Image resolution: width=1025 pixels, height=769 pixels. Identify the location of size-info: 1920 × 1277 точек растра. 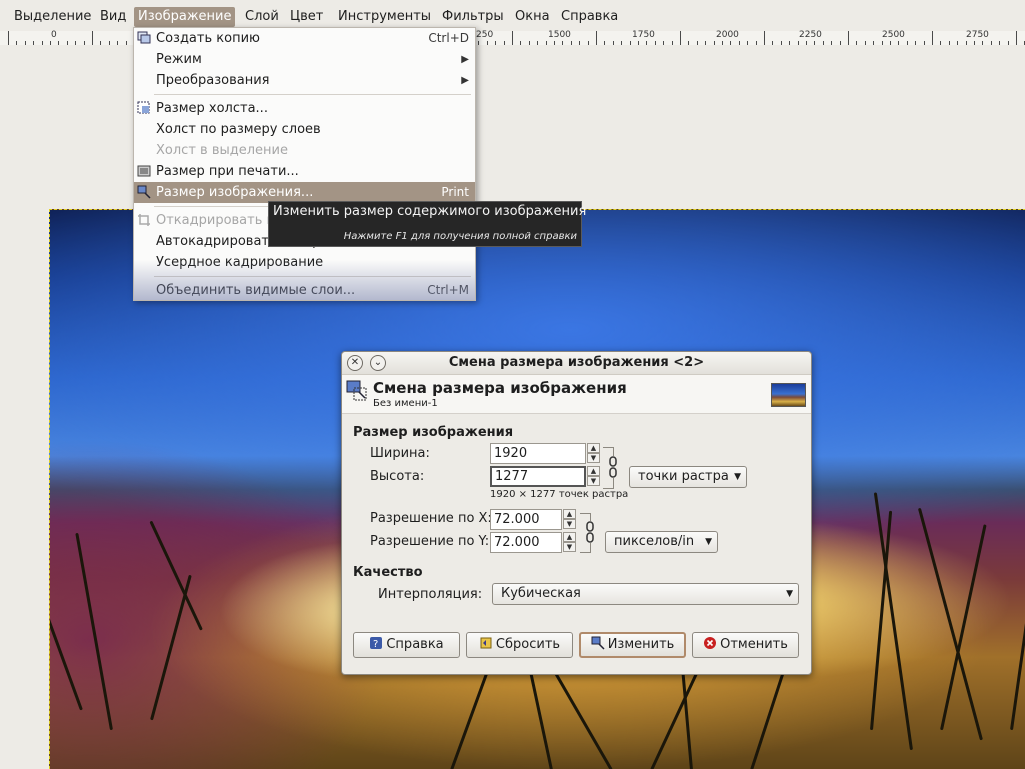
(559, 494).